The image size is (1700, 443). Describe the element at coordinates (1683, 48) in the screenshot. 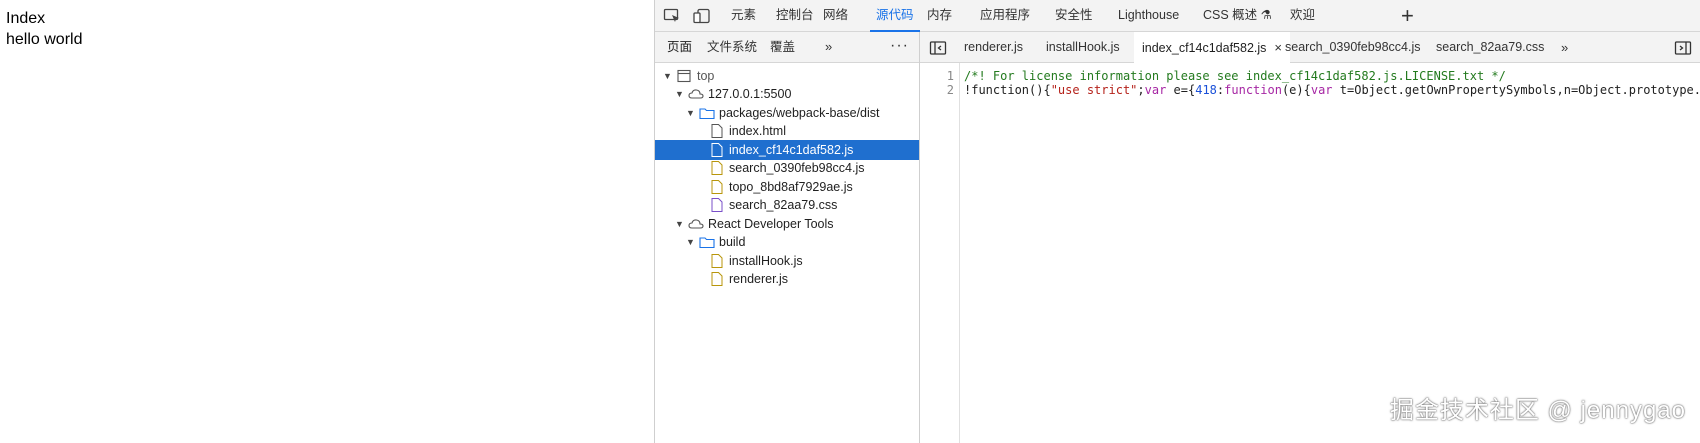

I see `toggle-debugger-icon` at that location.